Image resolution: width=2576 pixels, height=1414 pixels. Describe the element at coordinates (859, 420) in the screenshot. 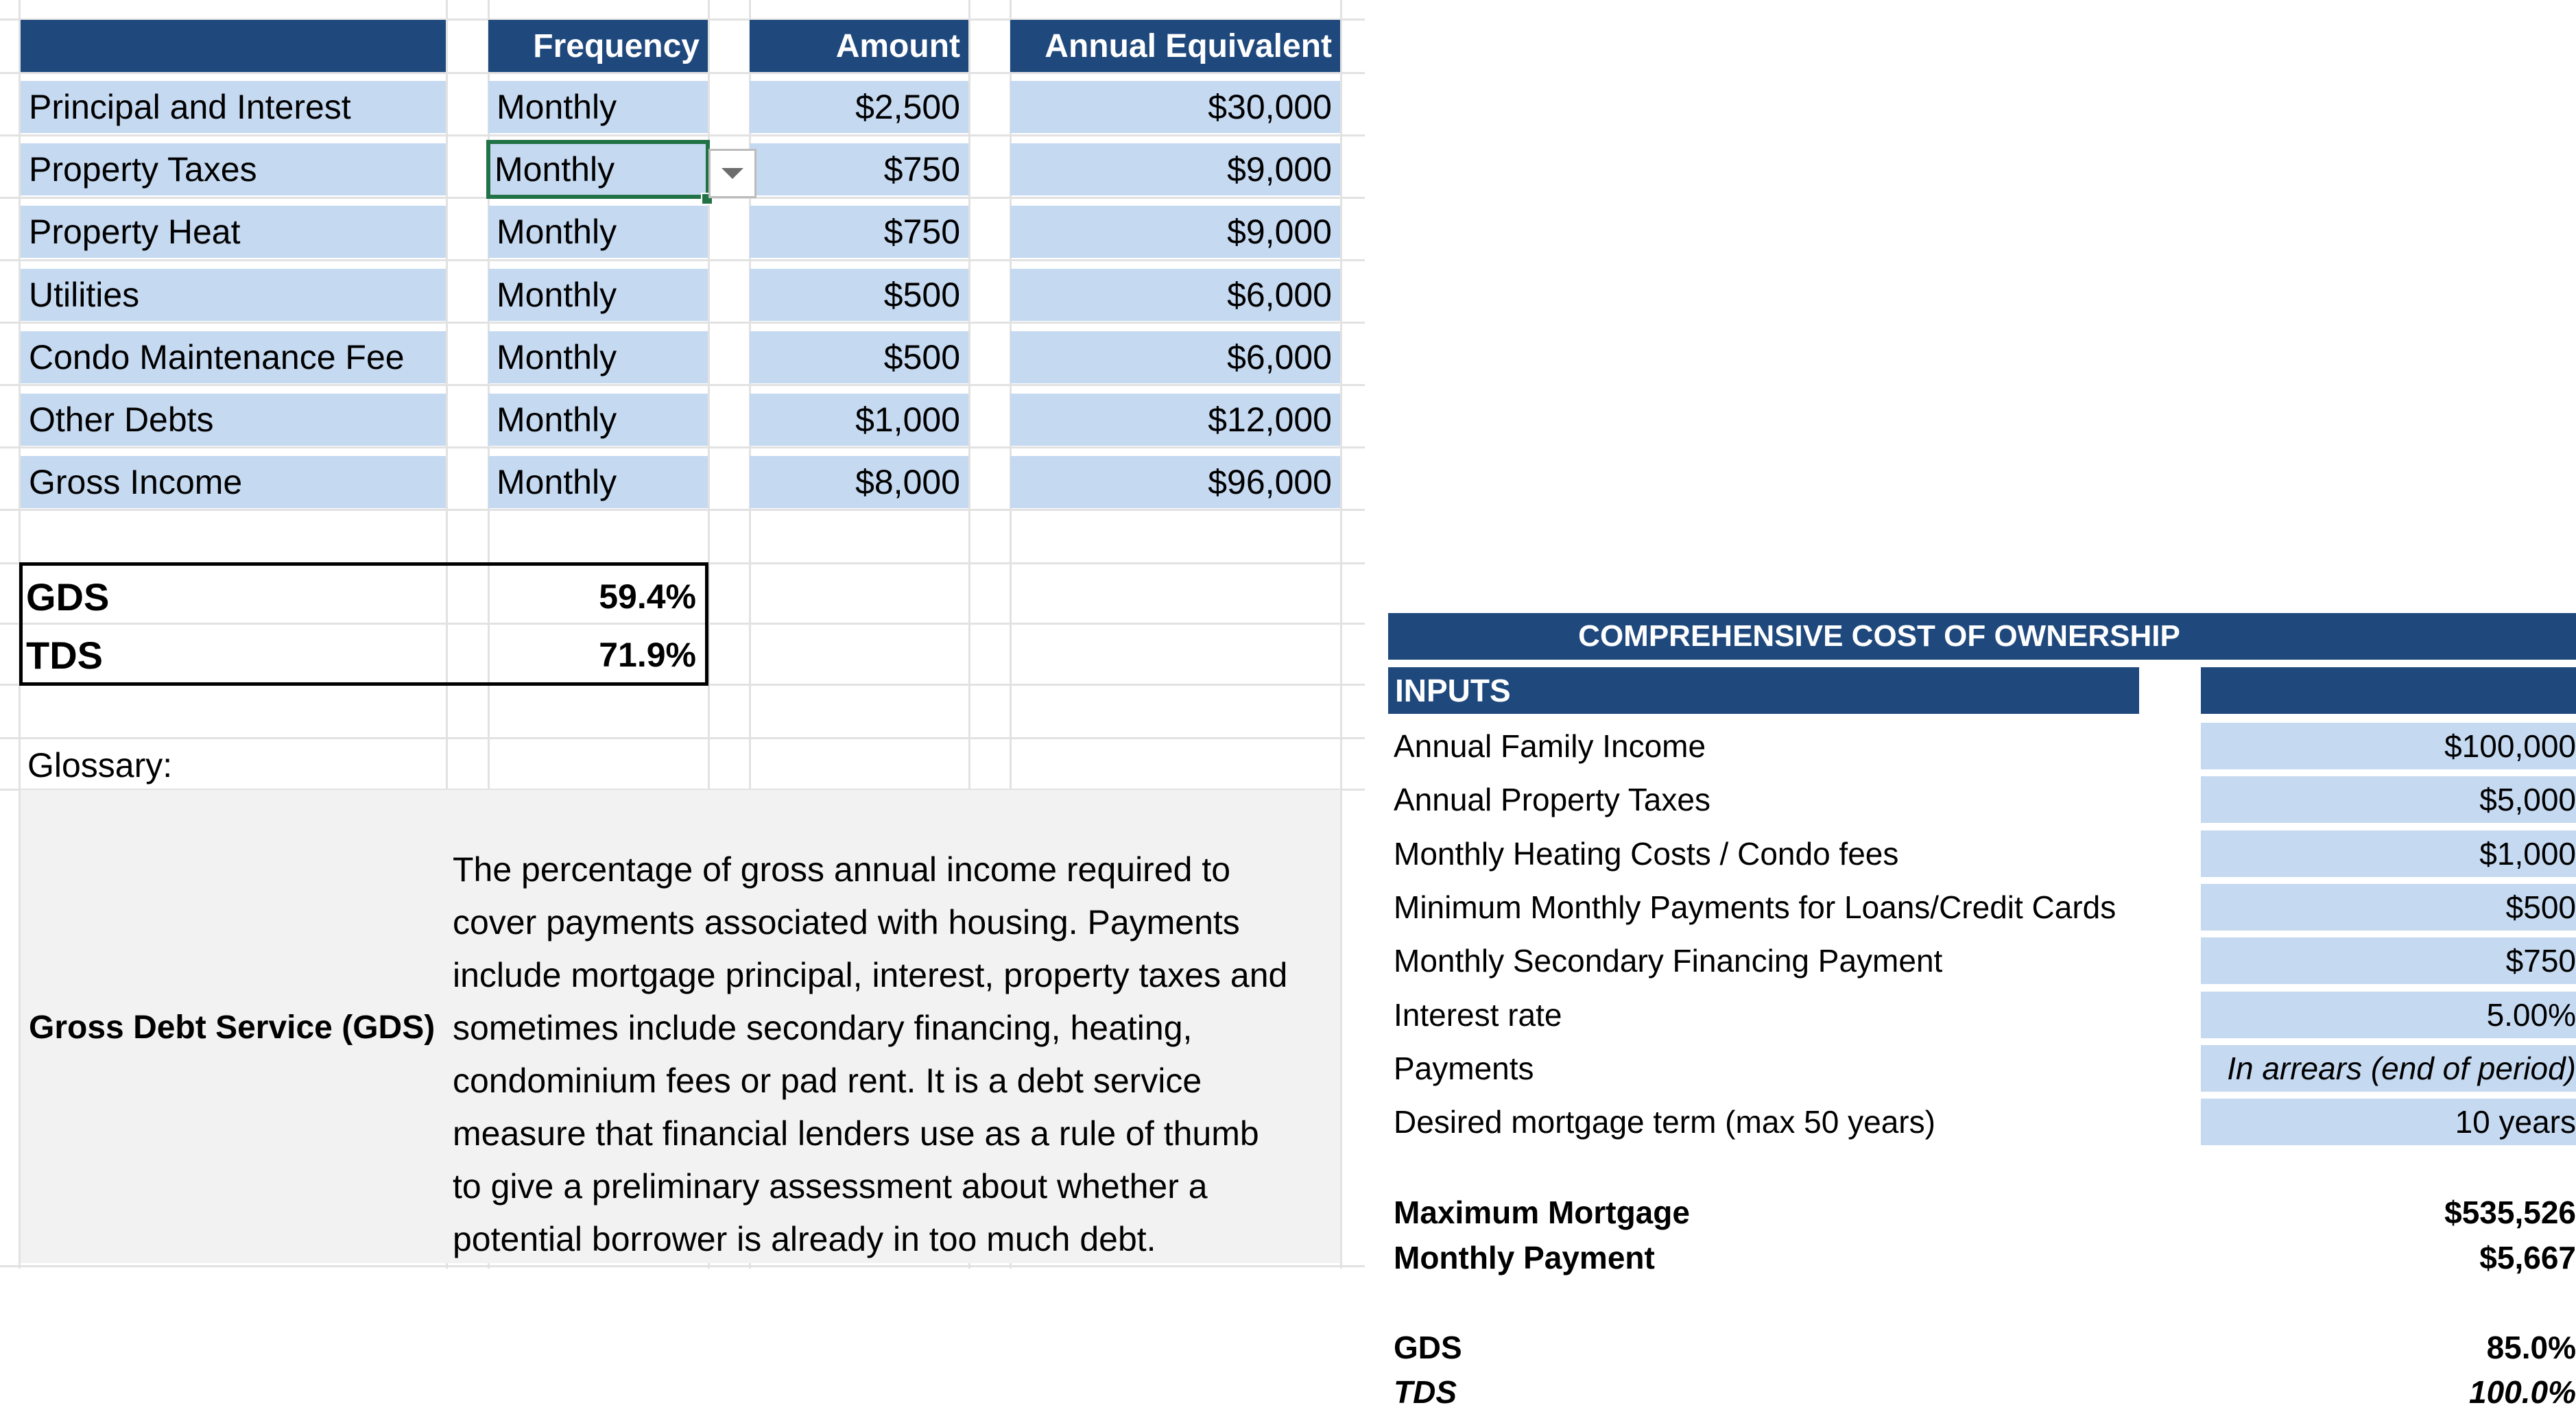

I see `row-amount: $1,000` at that location.